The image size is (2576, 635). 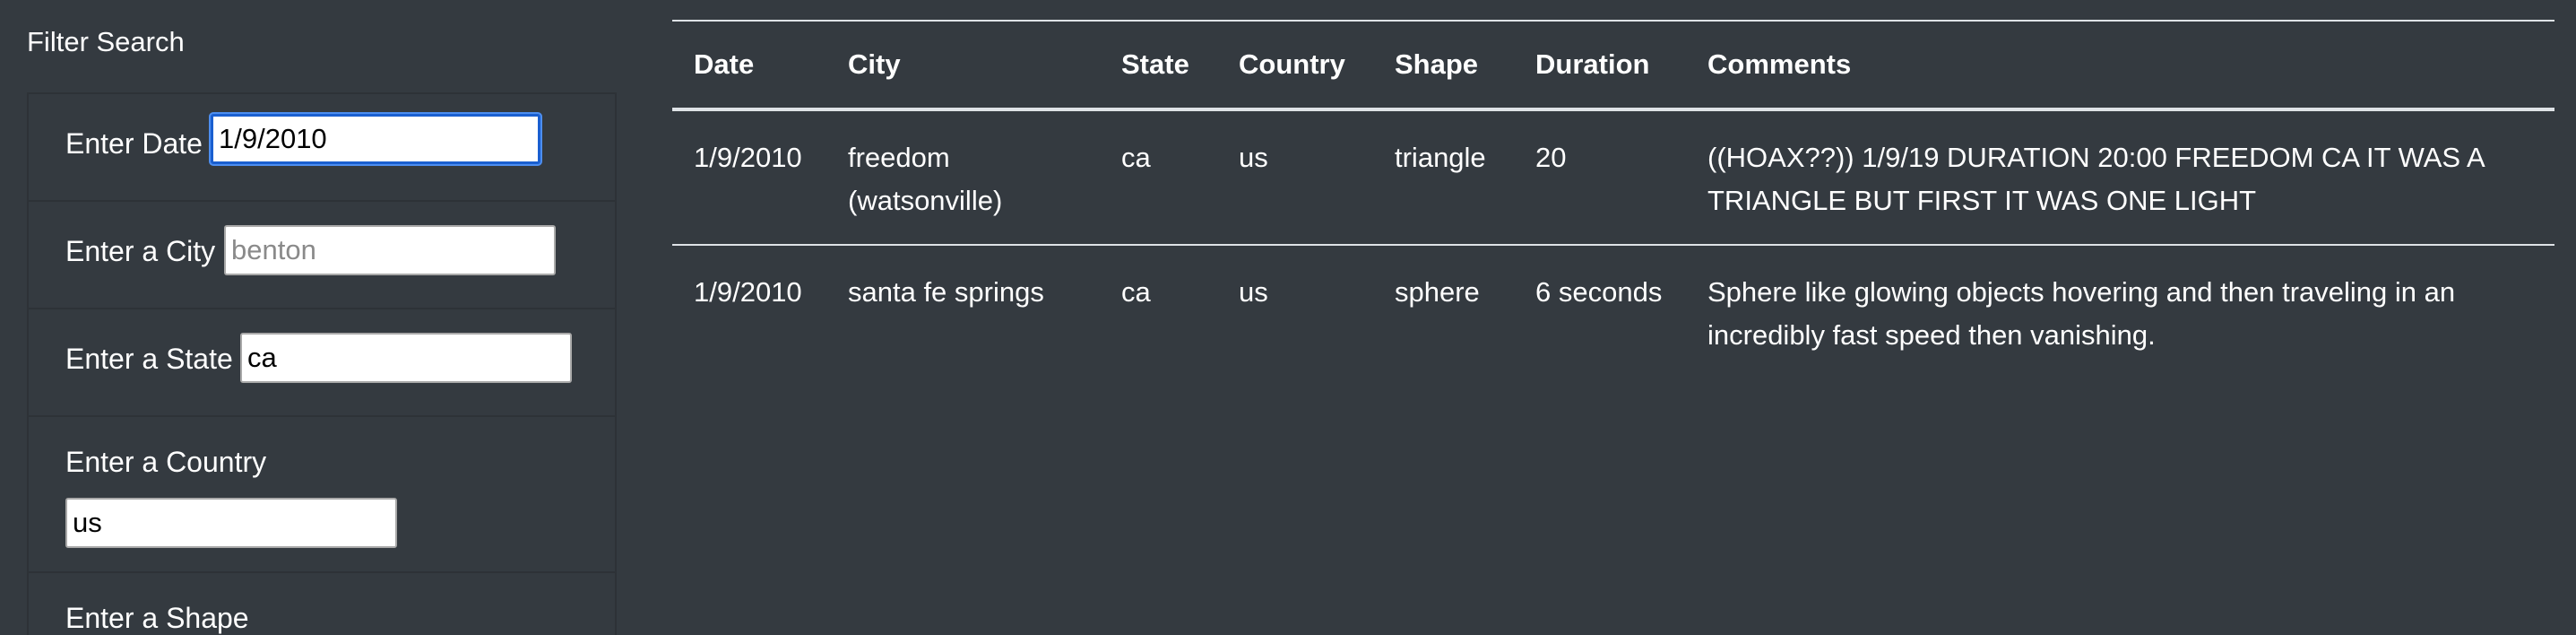 What do you see at coordinates (925, 179) in the screenshot?
I see `cell-city: freedom (watsonville)` at bounding box center [925, 179].